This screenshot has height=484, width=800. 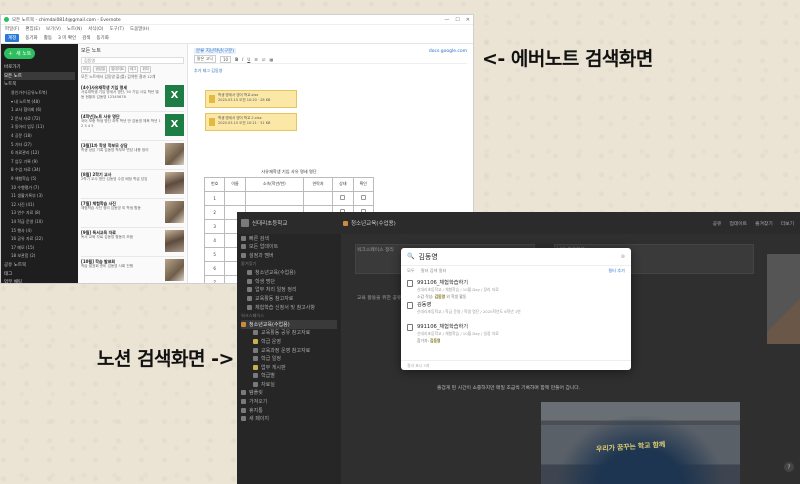 What do you see at coordinates (369, 223) in the screenshot?
I see `breadcrumb: 청소년교육(수업용)` at bounding box center [369, 223].